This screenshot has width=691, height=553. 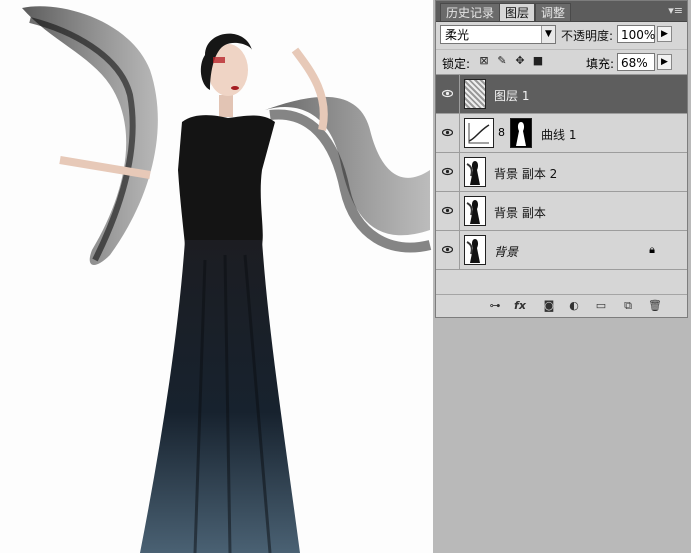 I want to click on blend-mode-value: 柔光, so click(x=457, y=35).